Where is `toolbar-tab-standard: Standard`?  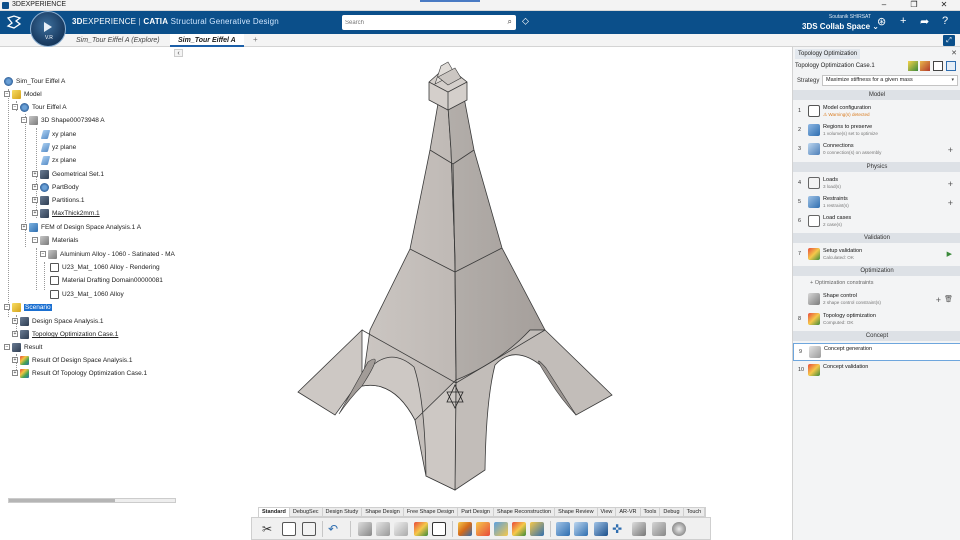
toolbar-tab-standard: Standard is located at coordinates (274, 512).